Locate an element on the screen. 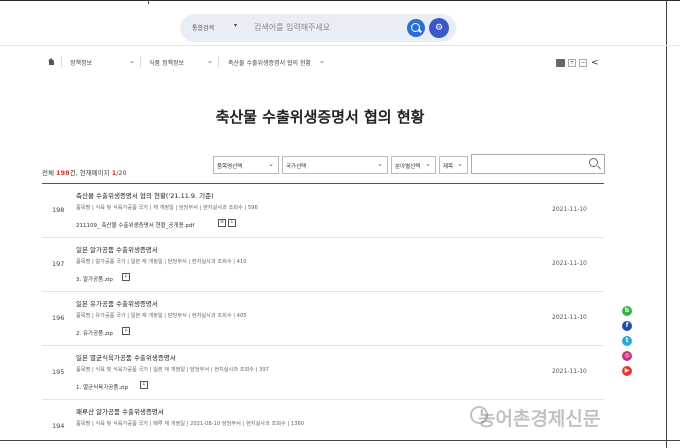 This screenshot has height=448, width=680. youtube-icon: ▶ is located at coordinates (627, 371).